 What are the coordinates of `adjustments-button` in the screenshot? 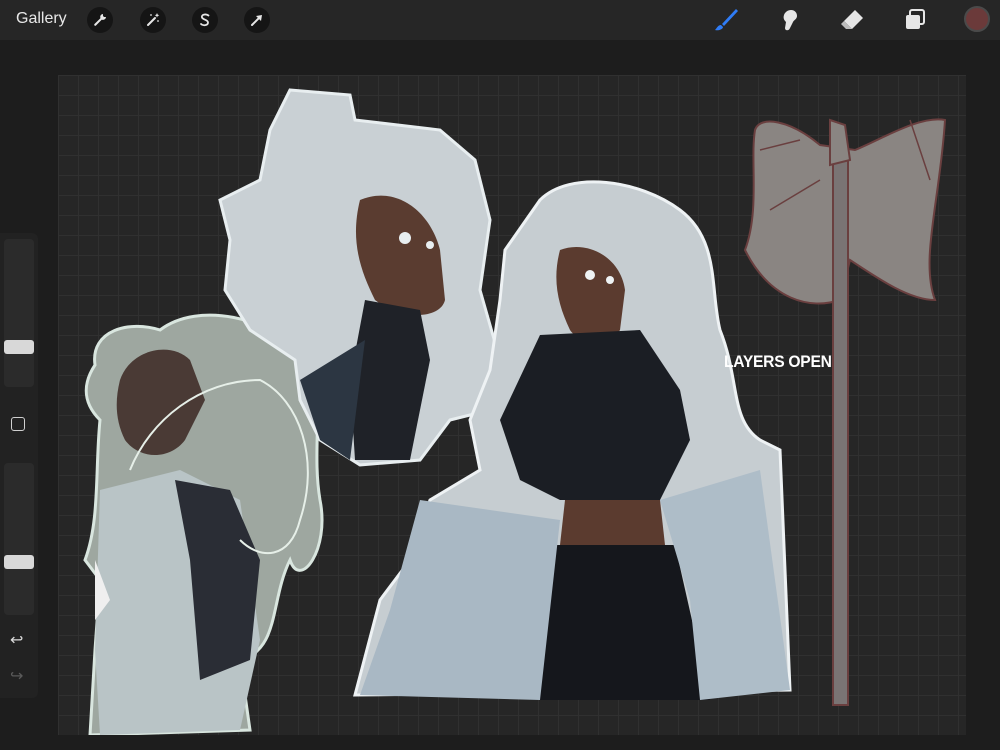 It's located at (153, 20).